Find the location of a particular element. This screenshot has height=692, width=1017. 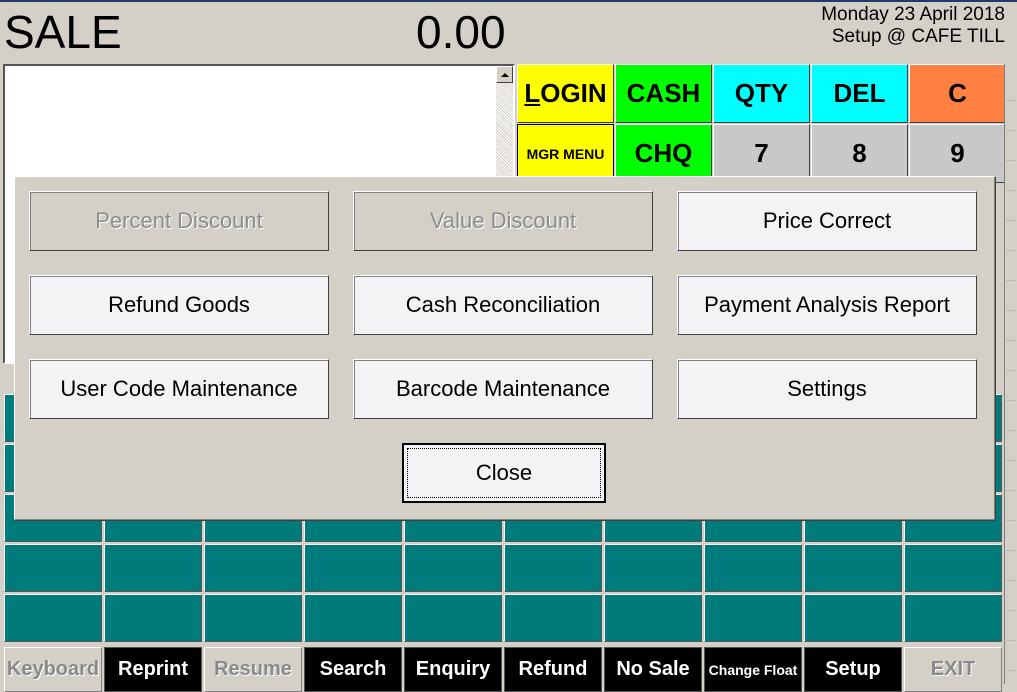

digit-9-key: 9 is located at coordinates (957, 153).